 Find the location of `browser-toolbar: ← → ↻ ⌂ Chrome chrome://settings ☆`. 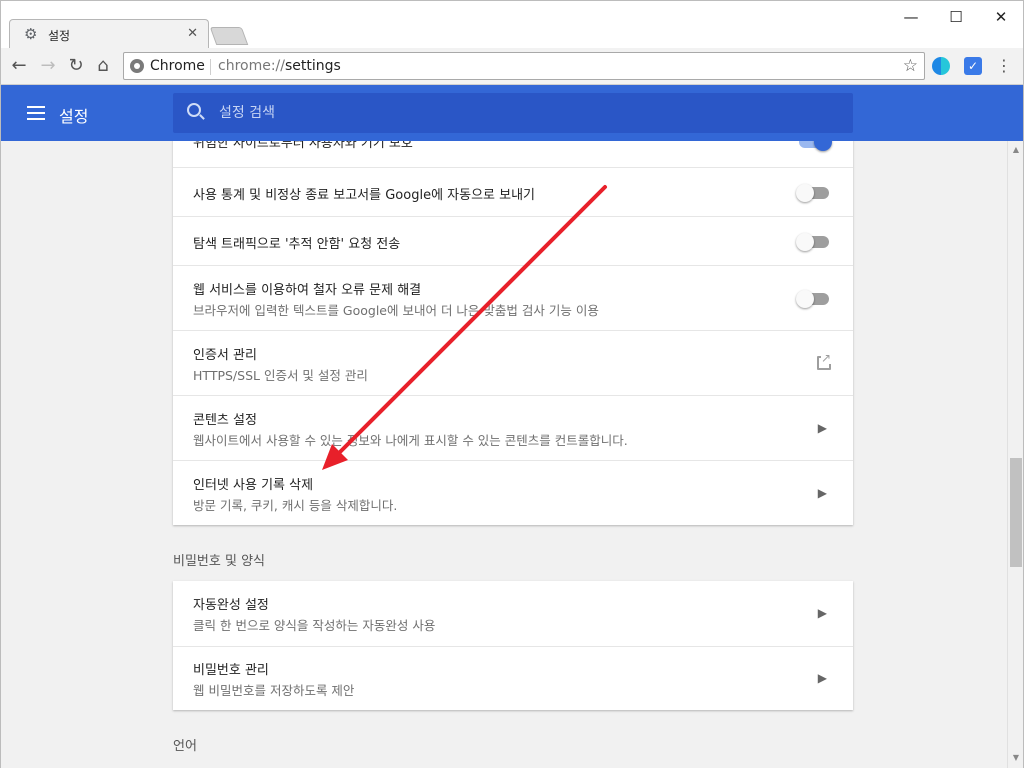

browser-toolbar: ← → ↻ ⌂ Chrome chrome://settings ☆ is located at coordinates (512, 66).